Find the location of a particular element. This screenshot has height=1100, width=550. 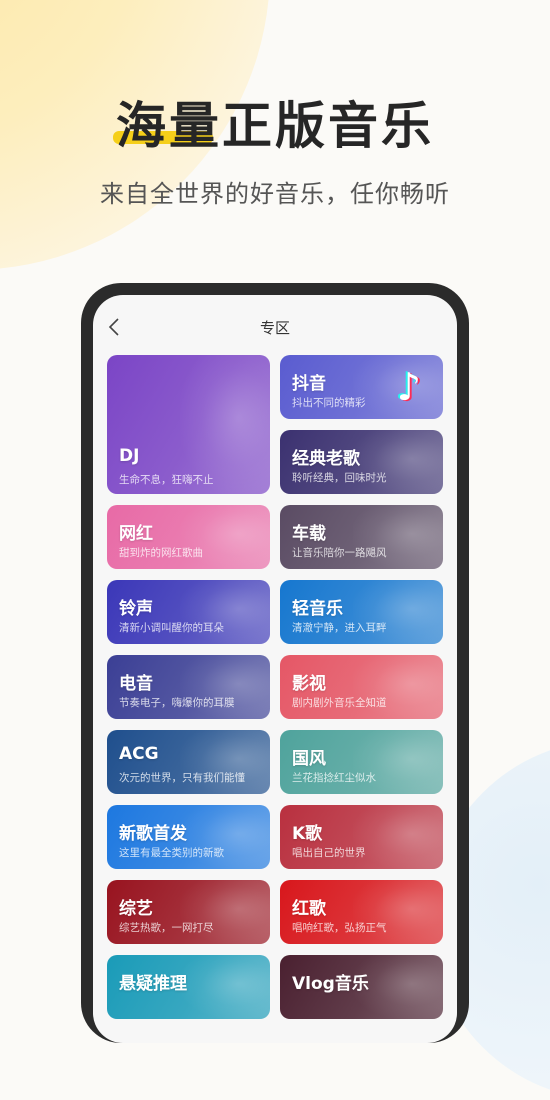

category-title: 车载 is located at coordinates (309, 534).